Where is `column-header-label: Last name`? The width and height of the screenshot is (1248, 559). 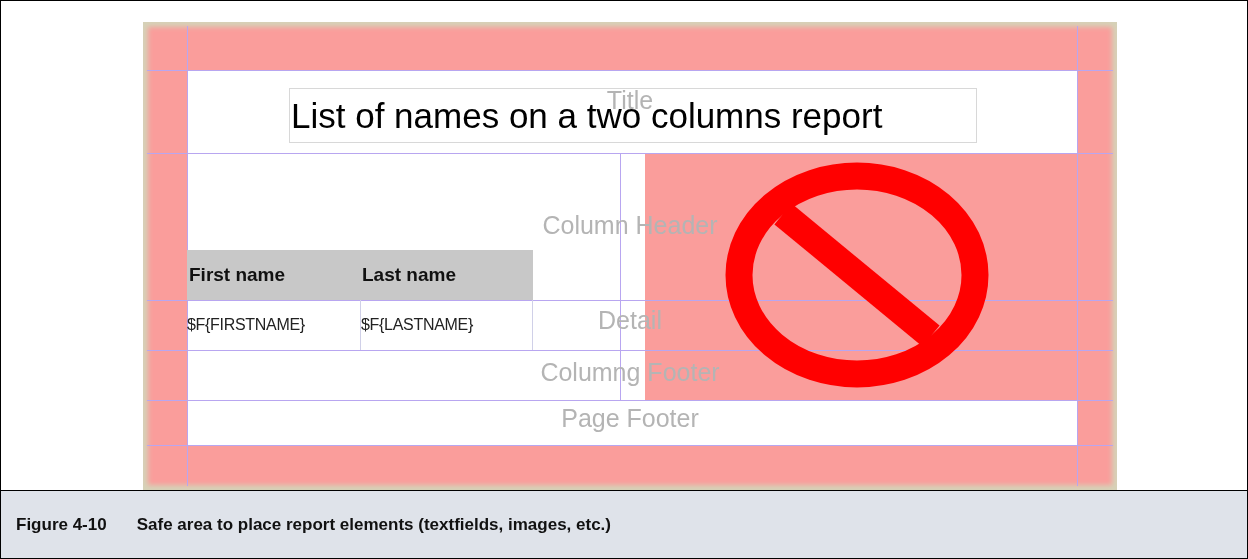
column-header-label: Last name is located at coordinates (409, 275).